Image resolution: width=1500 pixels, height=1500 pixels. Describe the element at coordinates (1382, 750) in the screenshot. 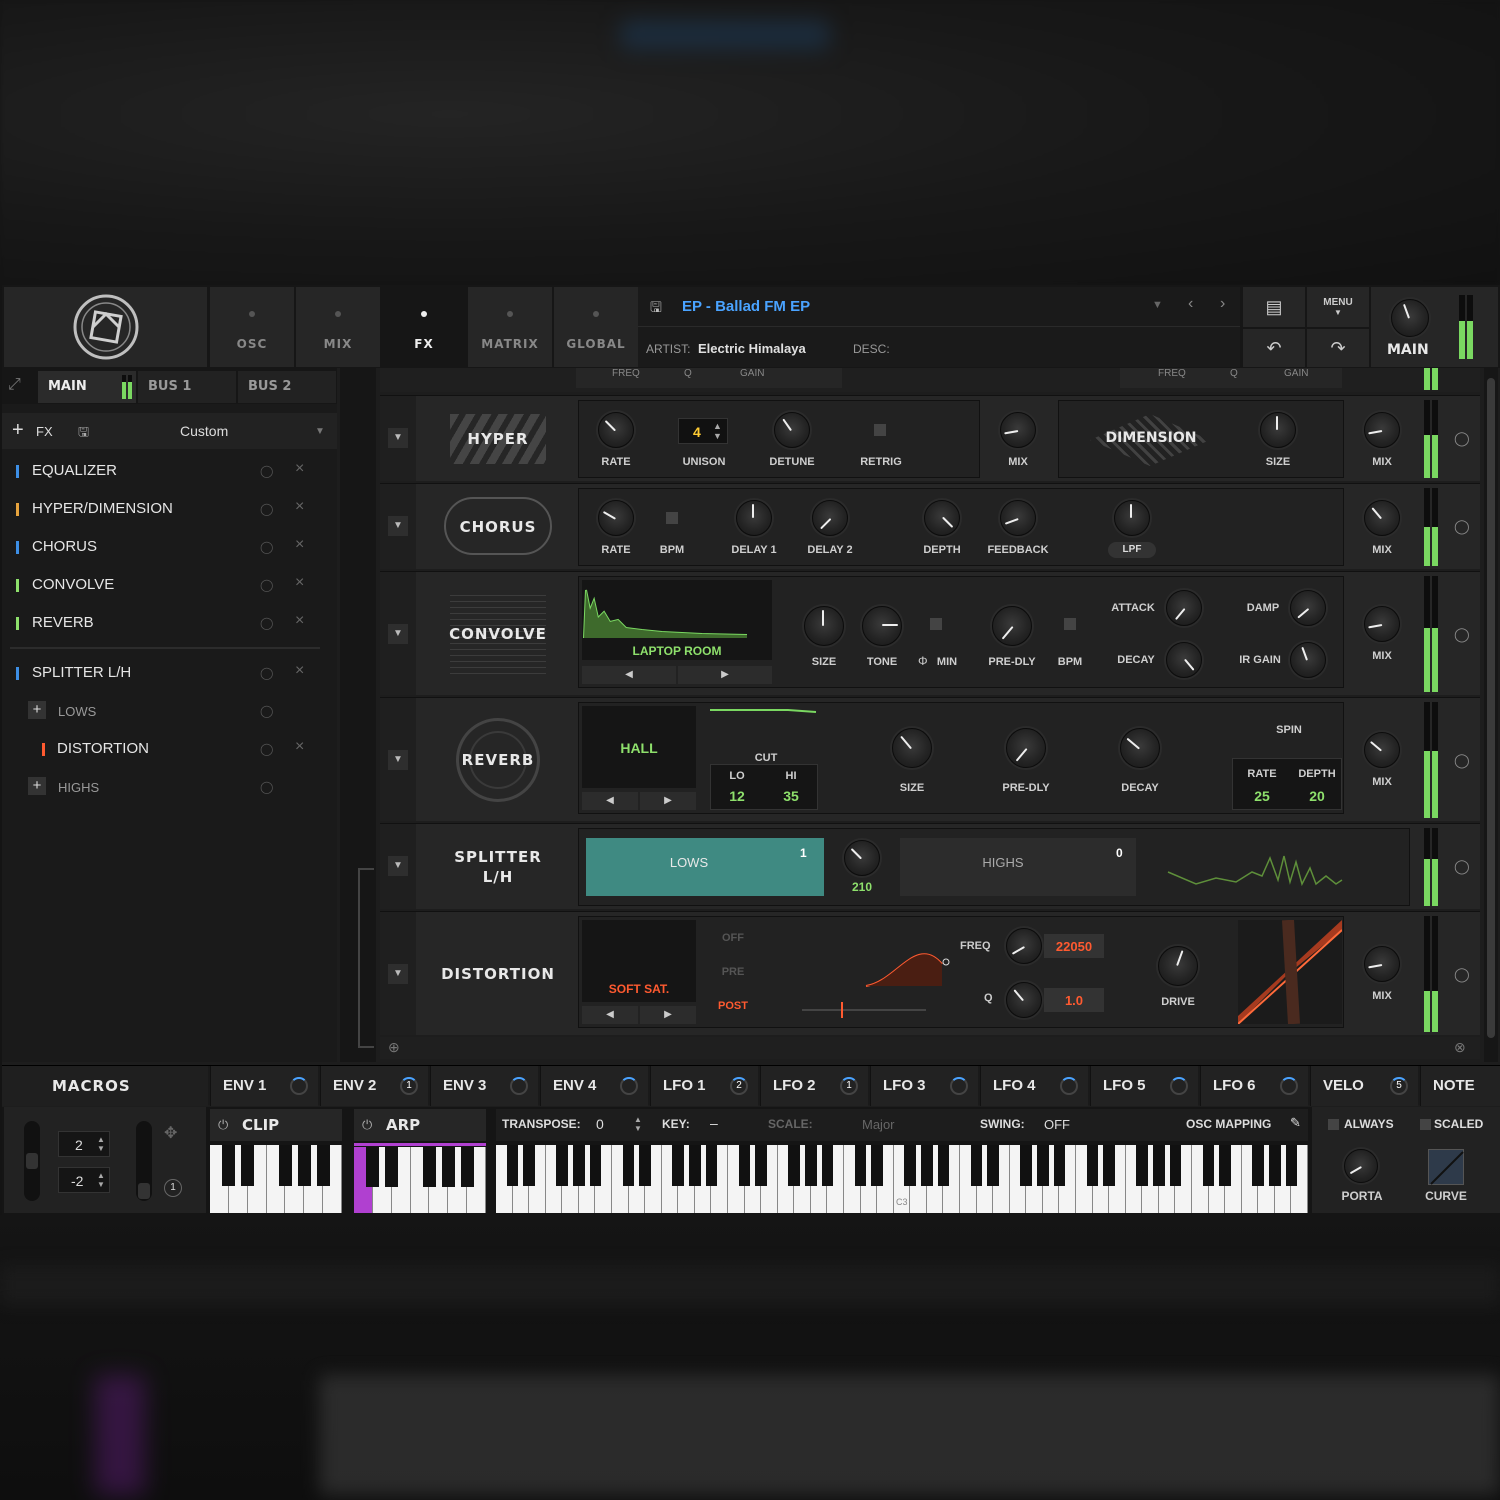

I see `reverb-mix-knob` at that location.